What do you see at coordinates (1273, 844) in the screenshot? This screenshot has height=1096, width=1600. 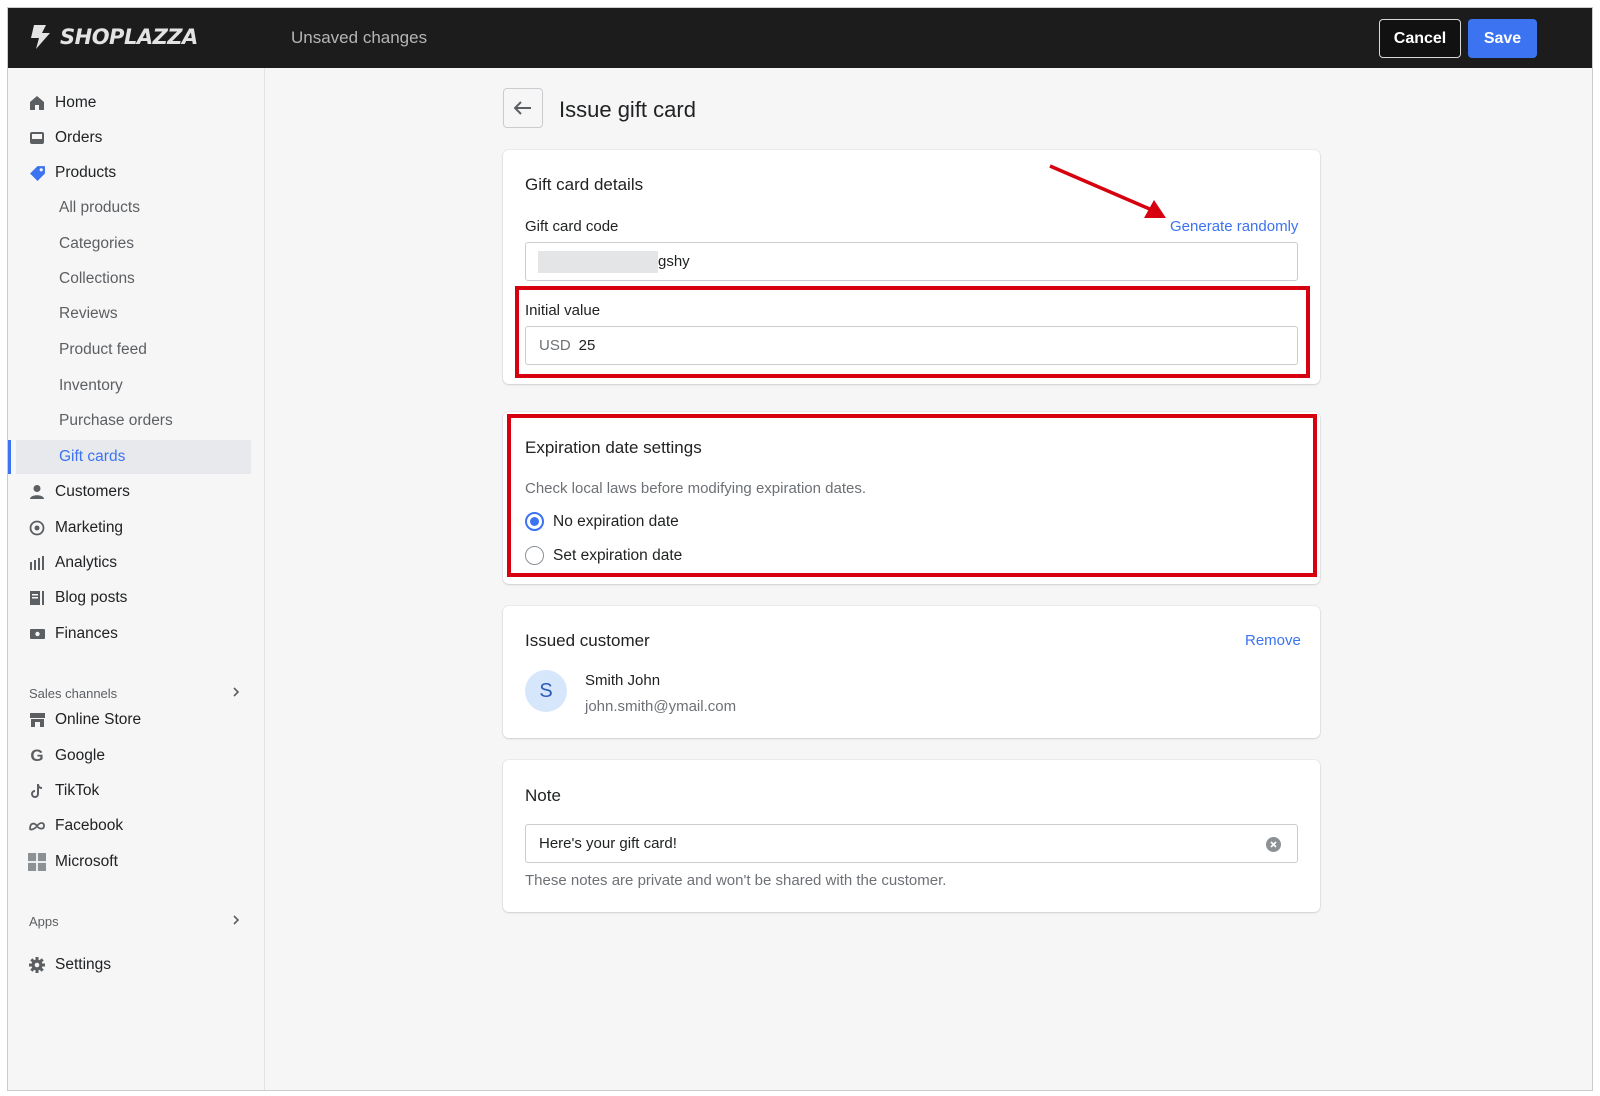 I see `clear-icon` at bounding box center [1273, 844].